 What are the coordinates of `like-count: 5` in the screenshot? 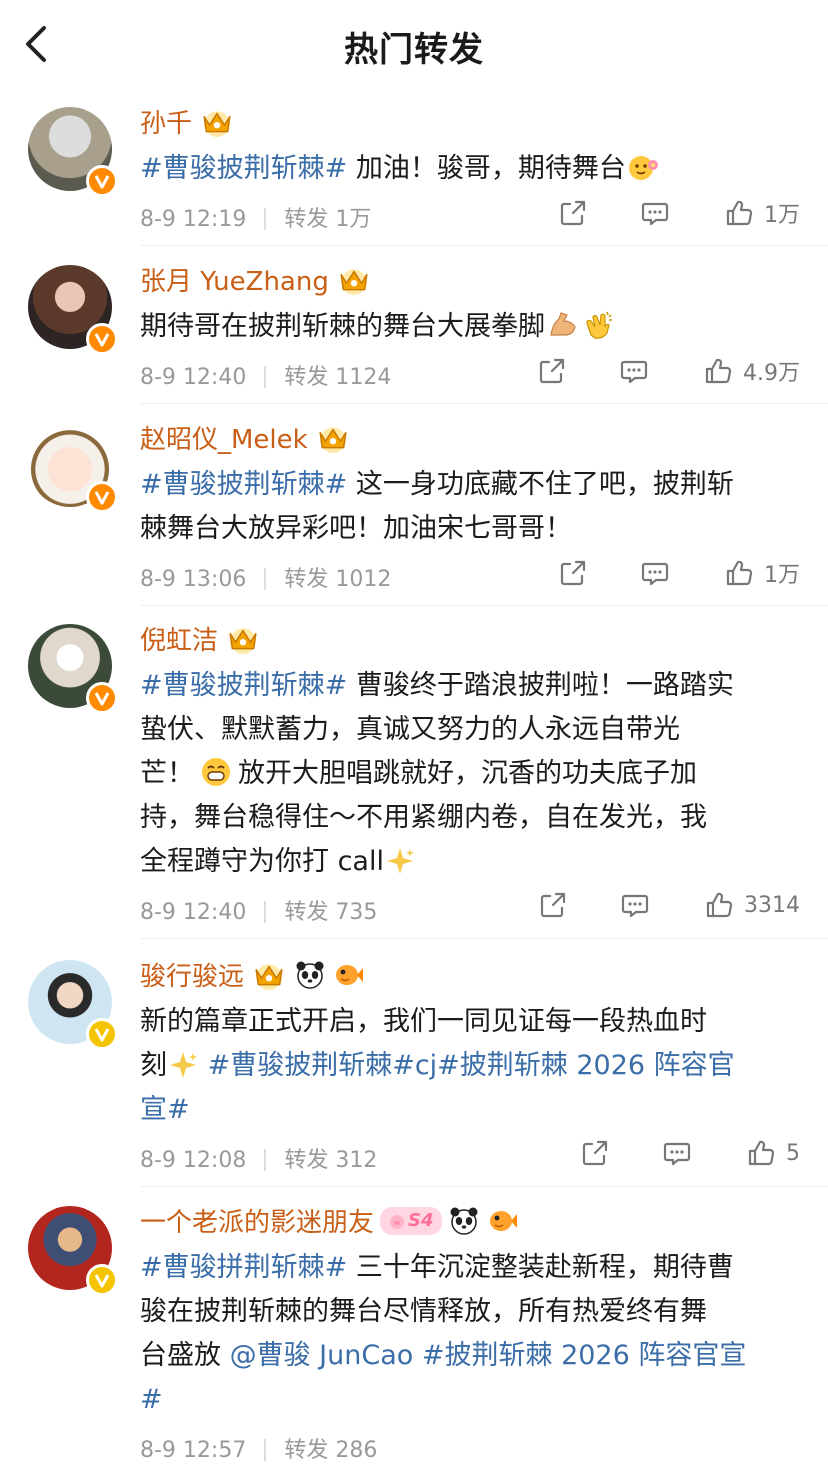 It's located at (793, 1153).